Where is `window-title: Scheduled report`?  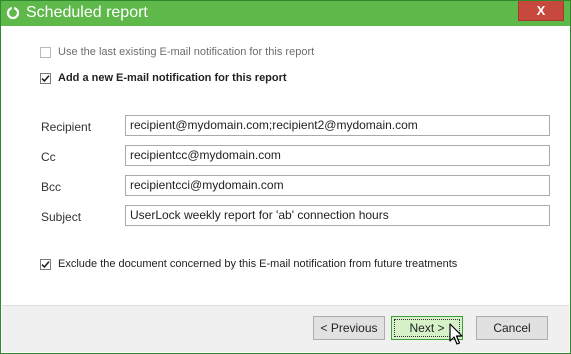
window-title: Scheduled report is located at coordinates (87, 12).